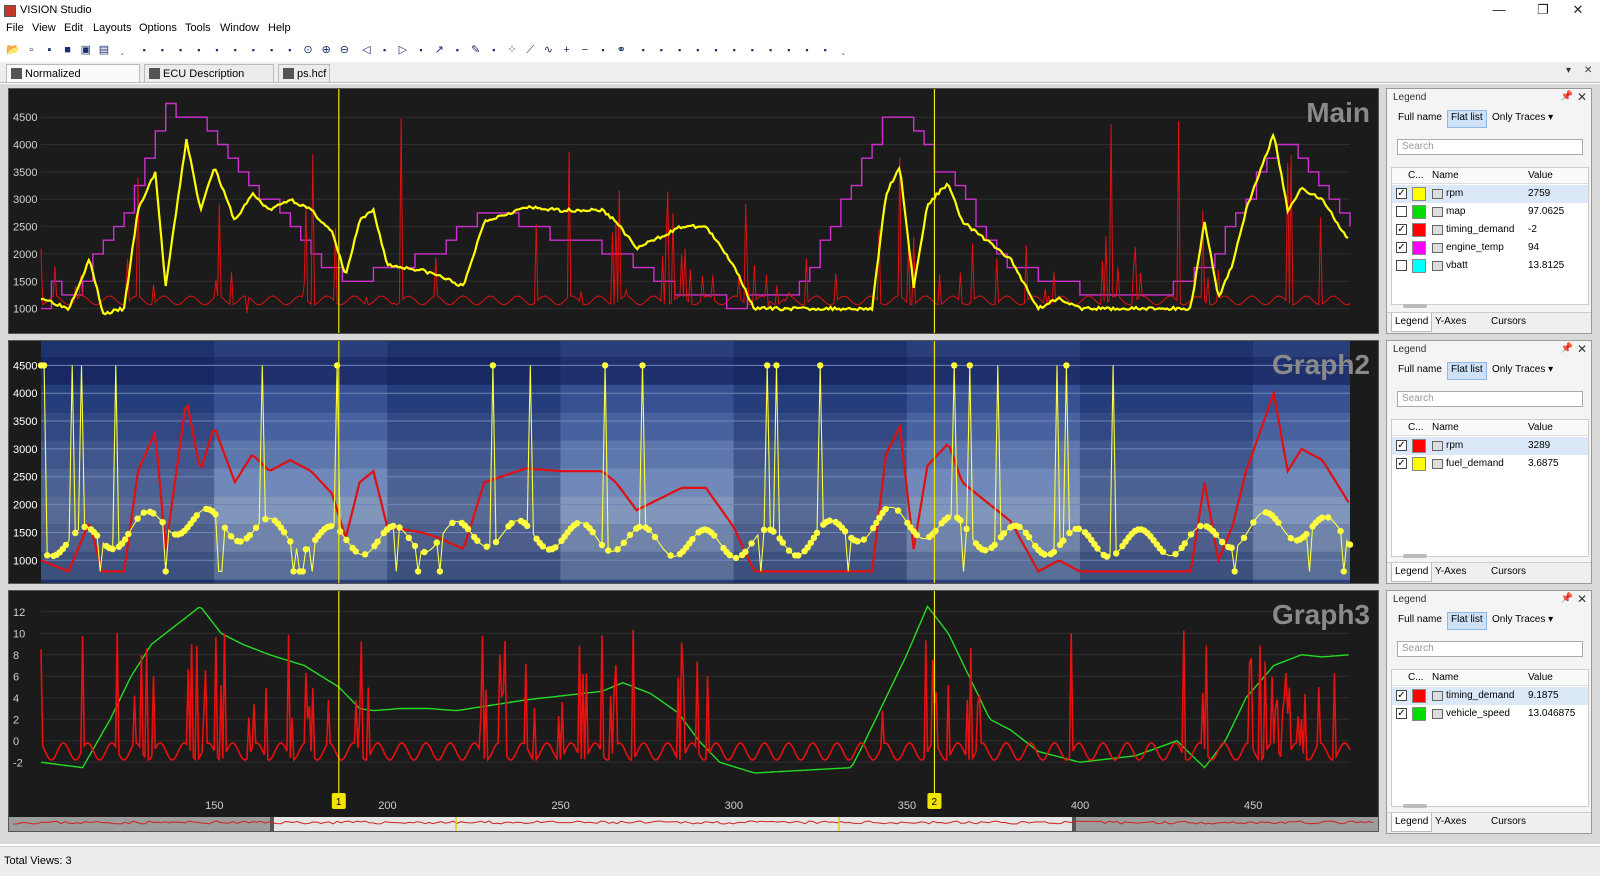 Image resolution: width=1600 pixels, height=876 pixels. I want to click on legend-row: ✓ rpm 3289, so click(1490, 446).